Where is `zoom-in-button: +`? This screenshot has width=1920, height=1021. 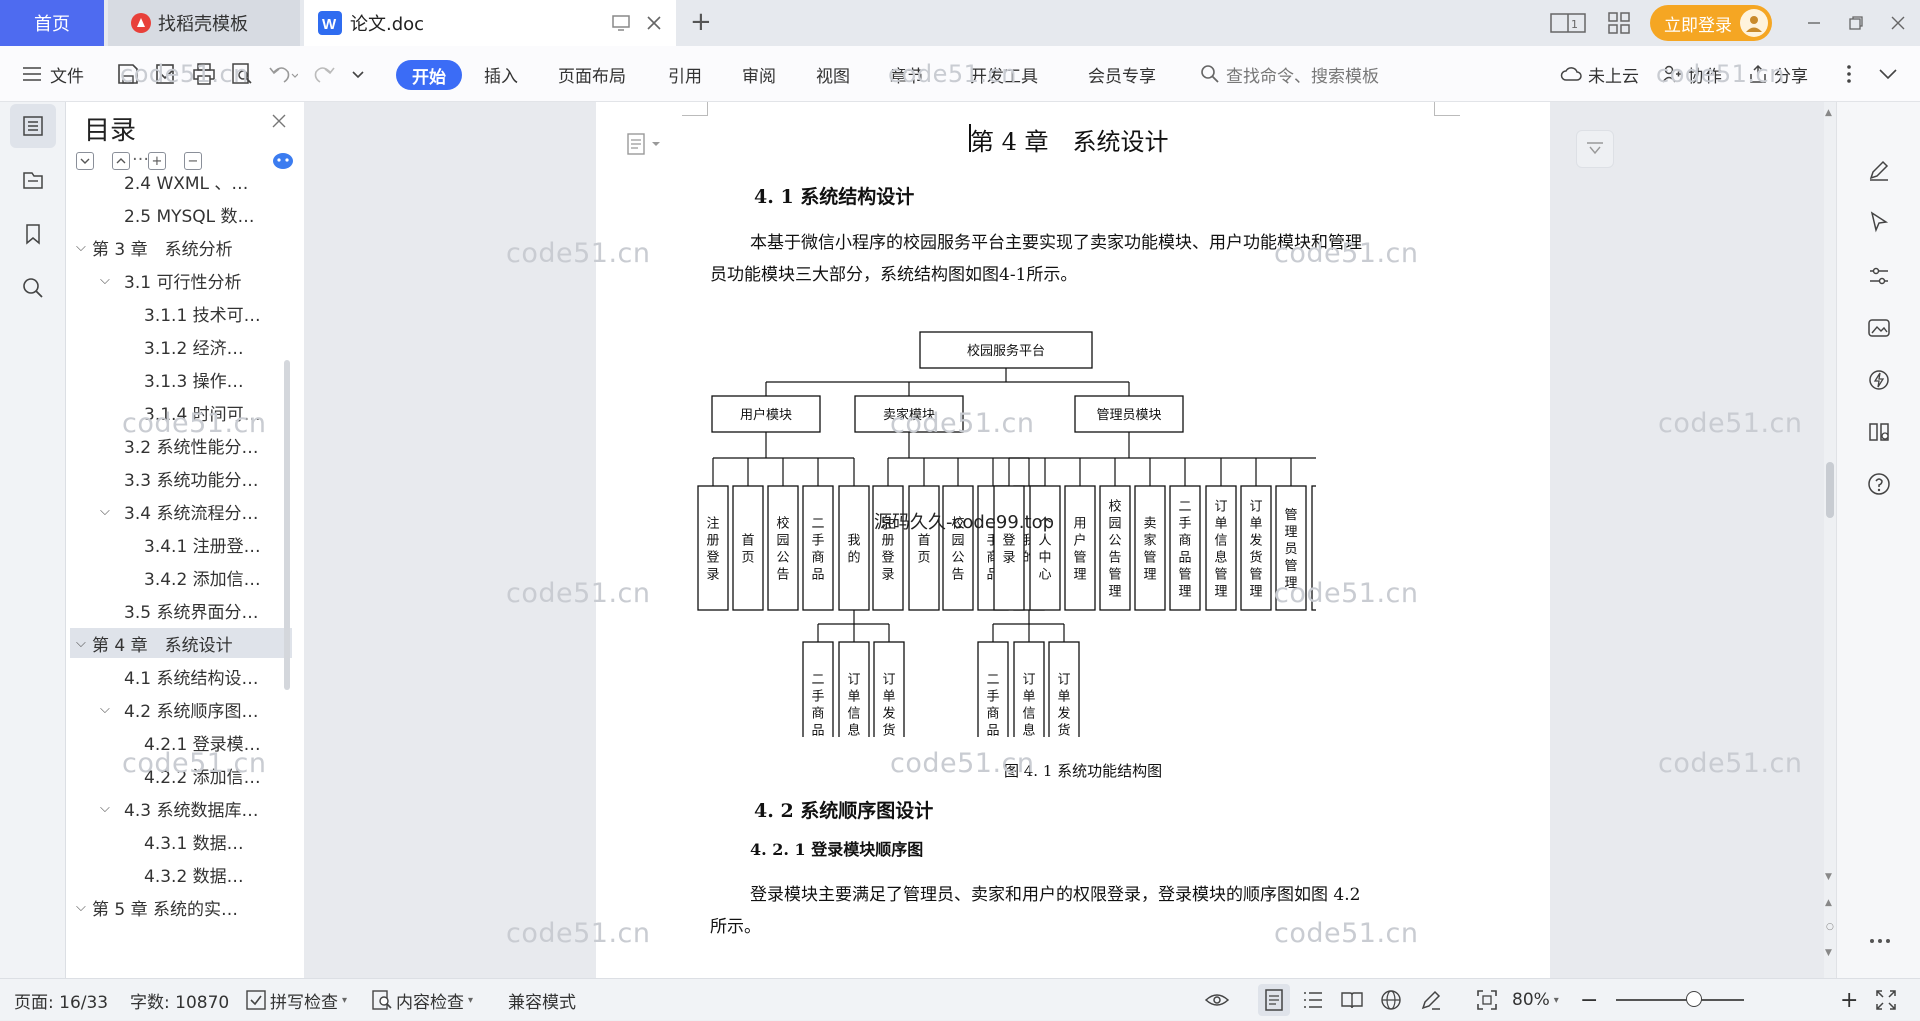 zoom-in-button: + is located at coordinates (1849, 1000).